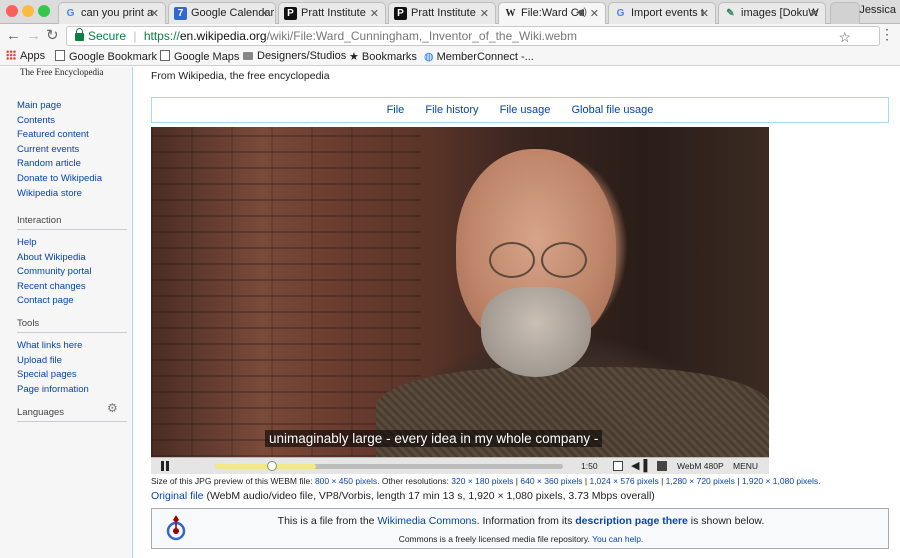  I want to click on forward-arrow-icon: →, so click(33, 36).